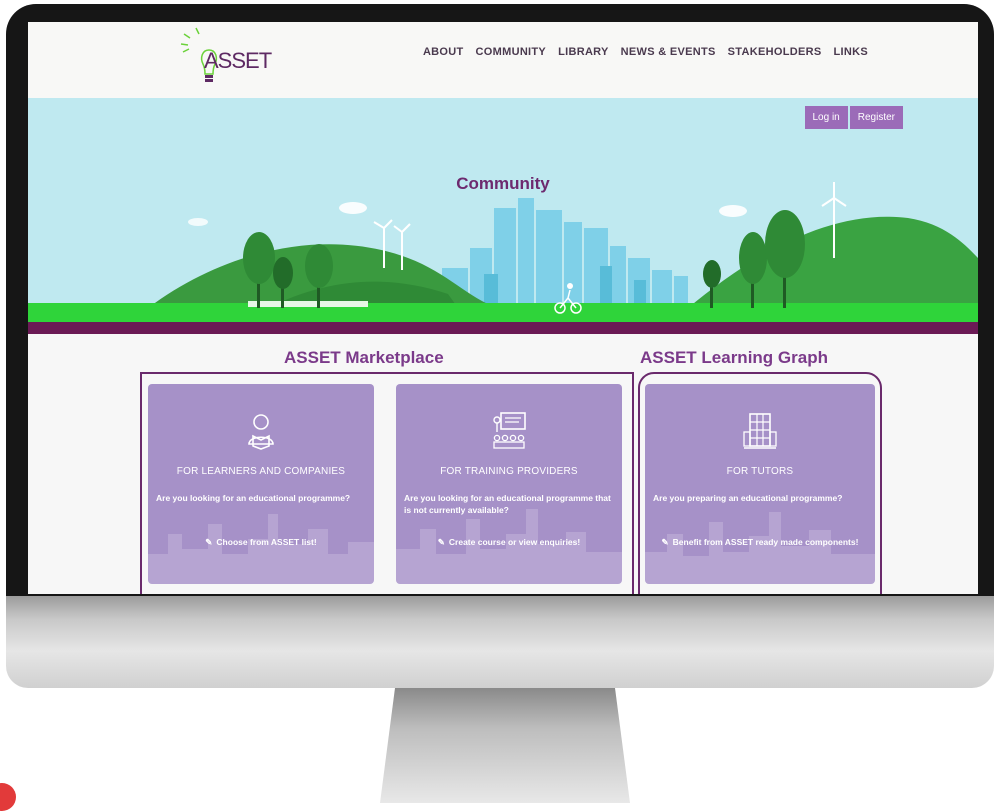  Describe the element at coordinates (511, 52) in the screenshot. I see `nav-item-community: COMMUNITY` at that location.